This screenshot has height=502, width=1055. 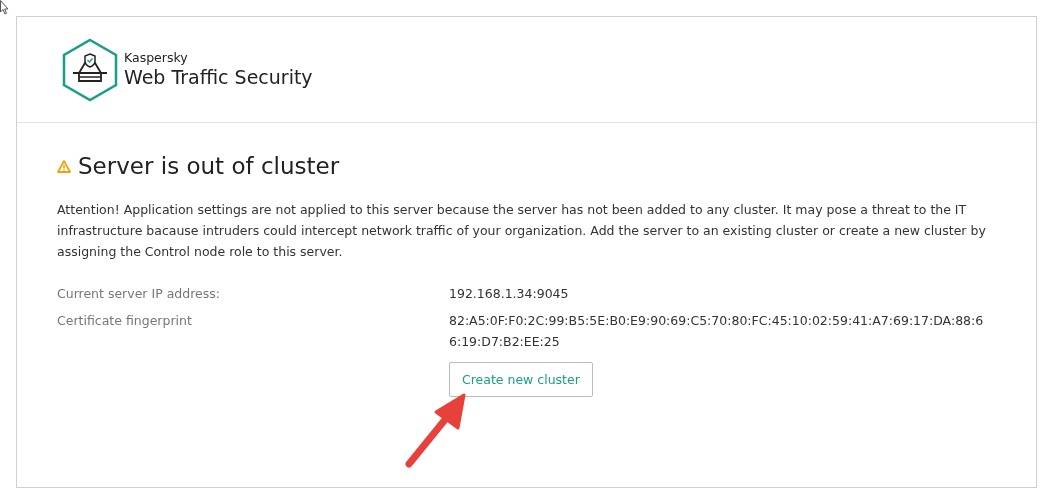 I want to click on field-label: Current server IP address:, so click(x=139, y=294).